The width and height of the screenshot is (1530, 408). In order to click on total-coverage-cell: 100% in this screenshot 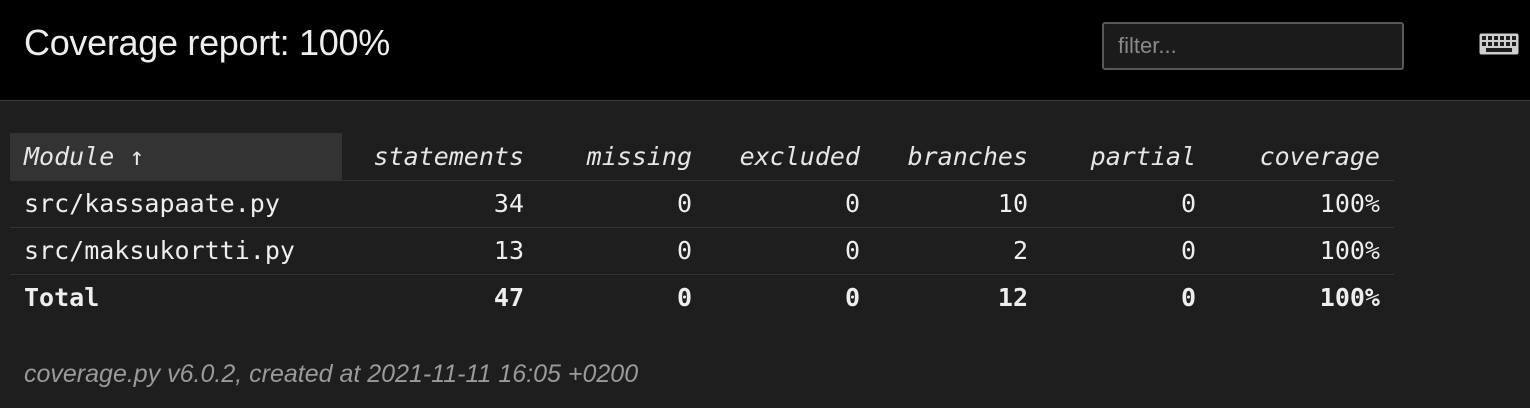, I will do `click(1349, 298)`.